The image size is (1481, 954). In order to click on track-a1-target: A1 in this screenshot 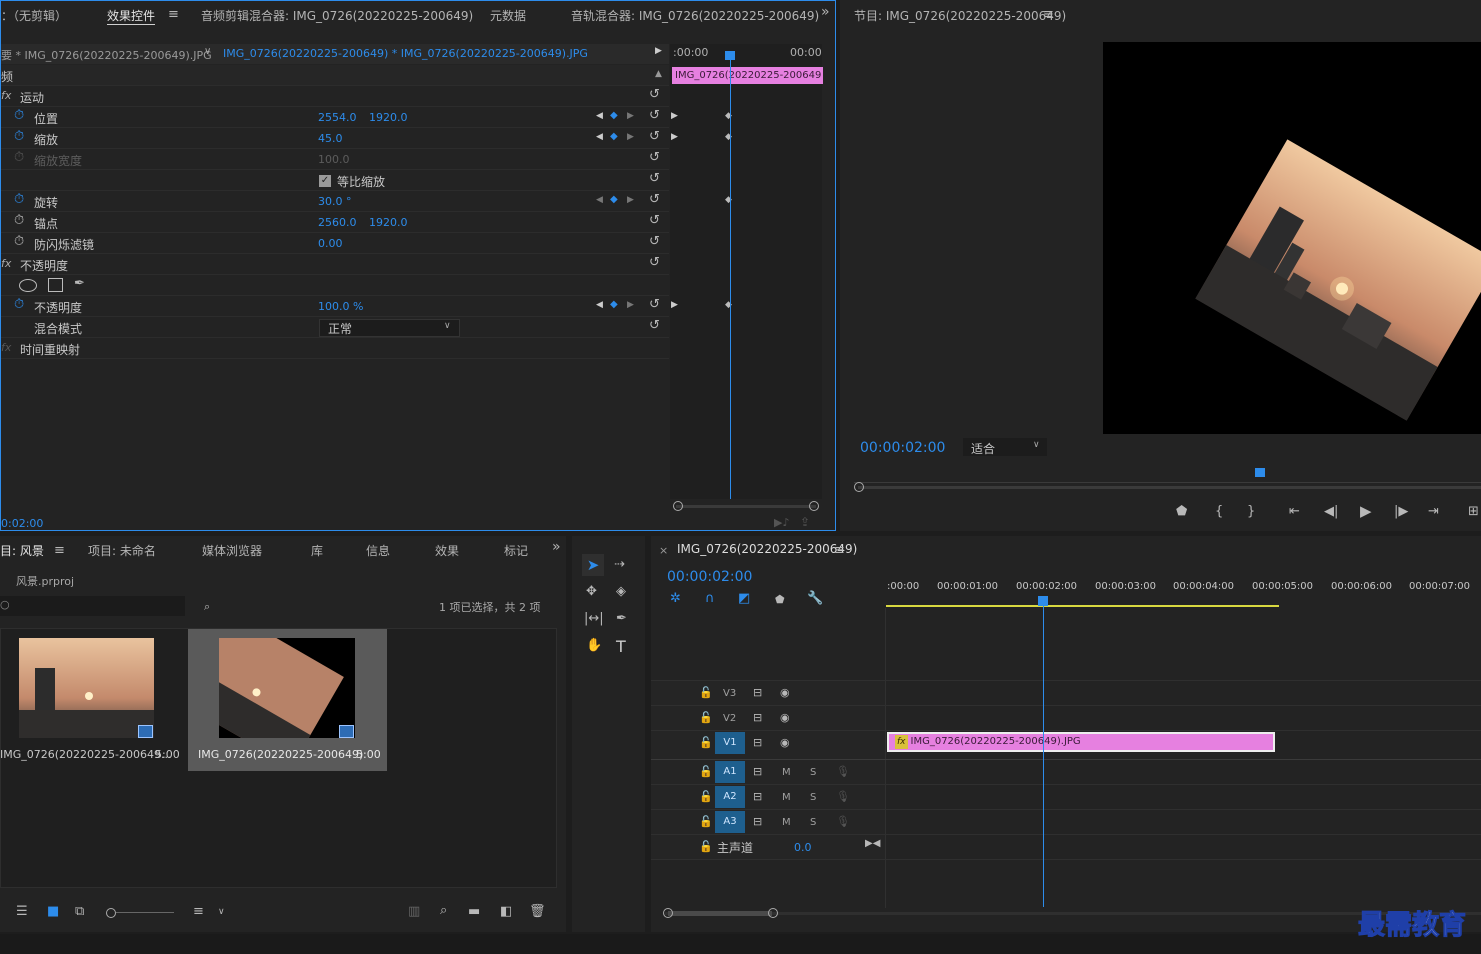, I will do `click(730, 772)`.